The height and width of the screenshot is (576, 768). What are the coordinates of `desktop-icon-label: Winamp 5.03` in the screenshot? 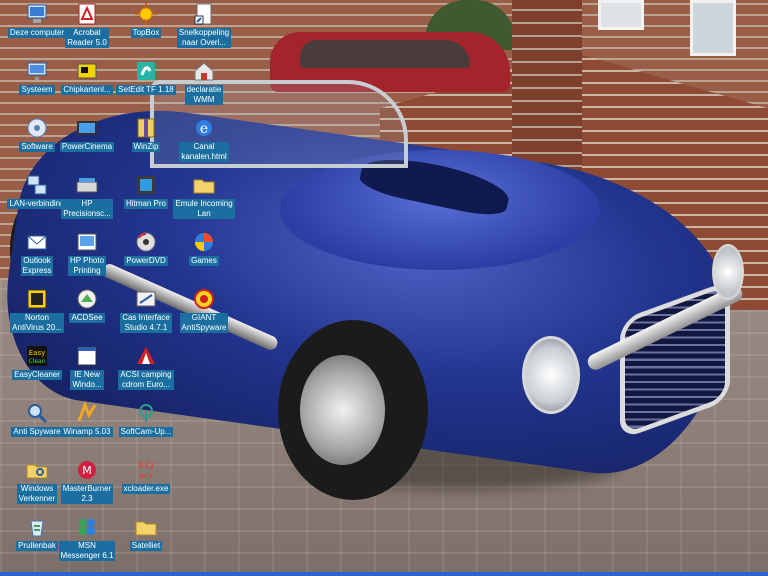 It's located at (87, 432).